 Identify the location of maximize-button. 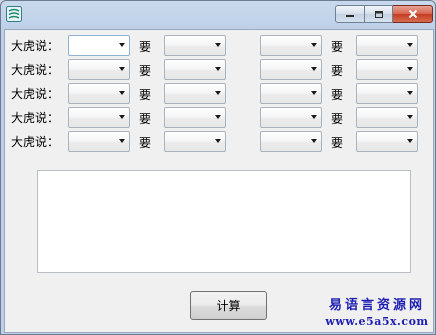
(379, 14).